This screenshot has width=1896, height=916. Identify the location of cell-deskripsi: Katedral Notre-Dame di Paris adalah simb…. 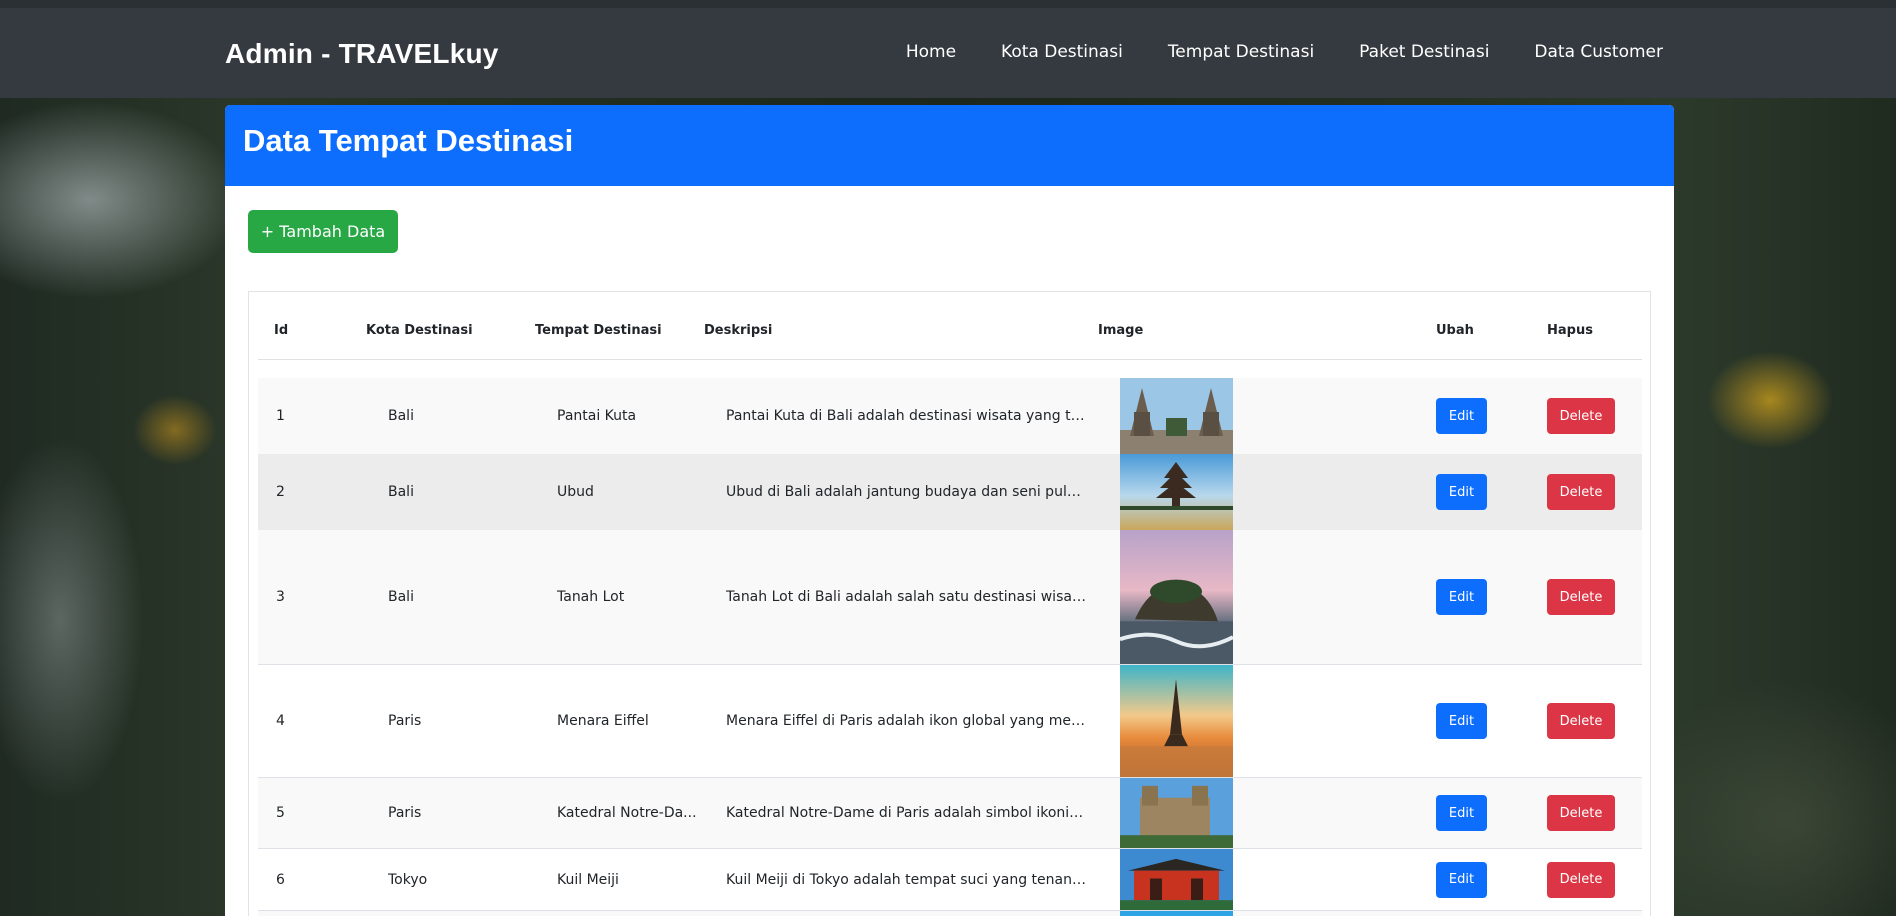
(906, 813).